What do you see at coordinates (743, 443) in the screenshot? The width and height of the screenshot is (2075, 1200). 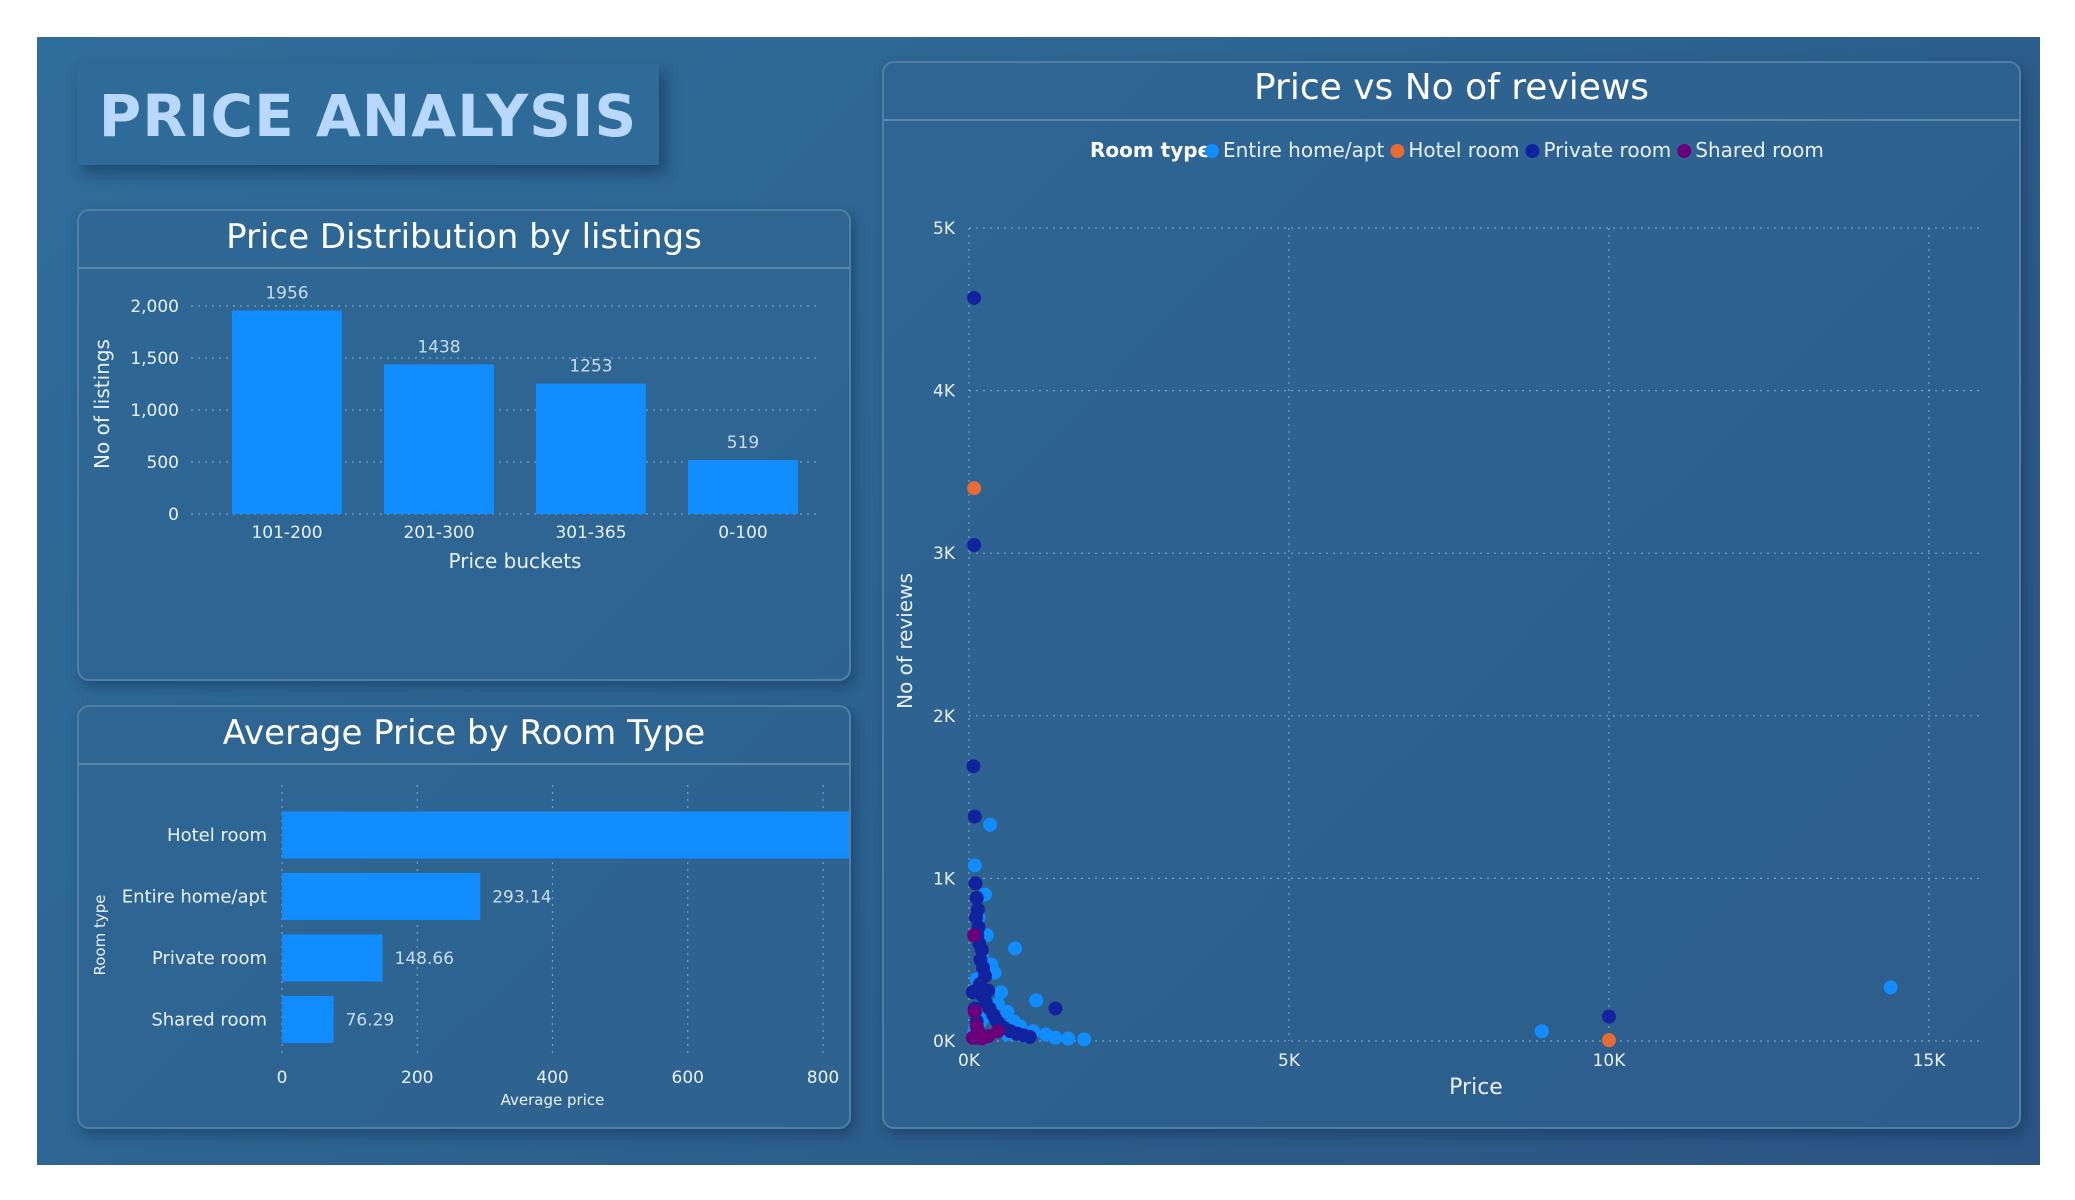 I see `data-label: 519` at bounding box center [743, 443].